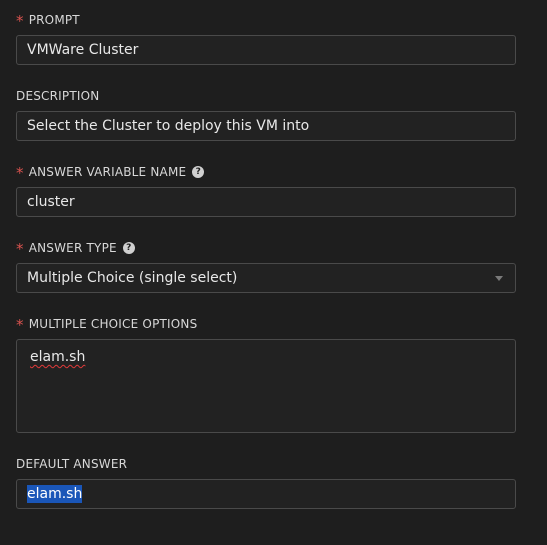 This screenshot has height=545, width=547. Describe the element at coordinates (266, 96) in the screenshot. I see `description-label-row: DESCRIPTION` at that location.